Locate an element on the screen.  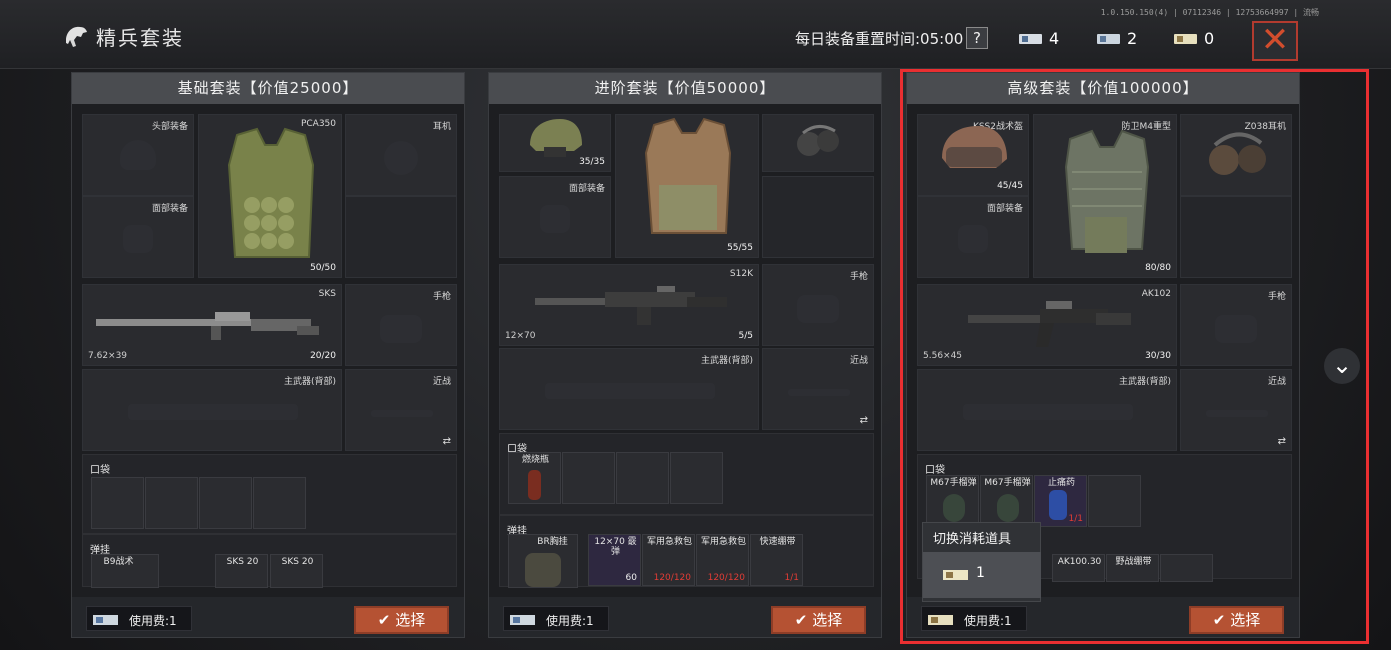
rig-slot: BR胸挂 is located at coordinates (543, 561).